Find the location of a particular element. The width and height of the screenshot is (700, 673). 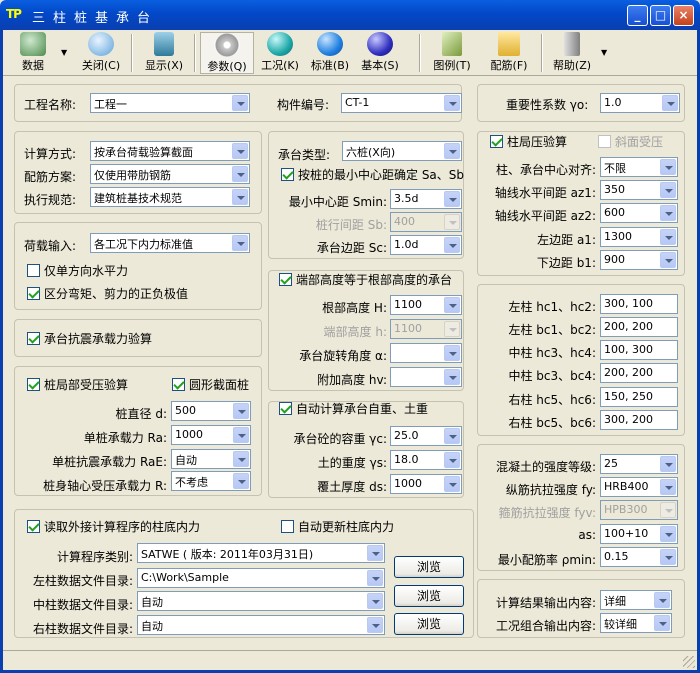

load-input-label: 荷载输入: is located at coordinates (50, 246).